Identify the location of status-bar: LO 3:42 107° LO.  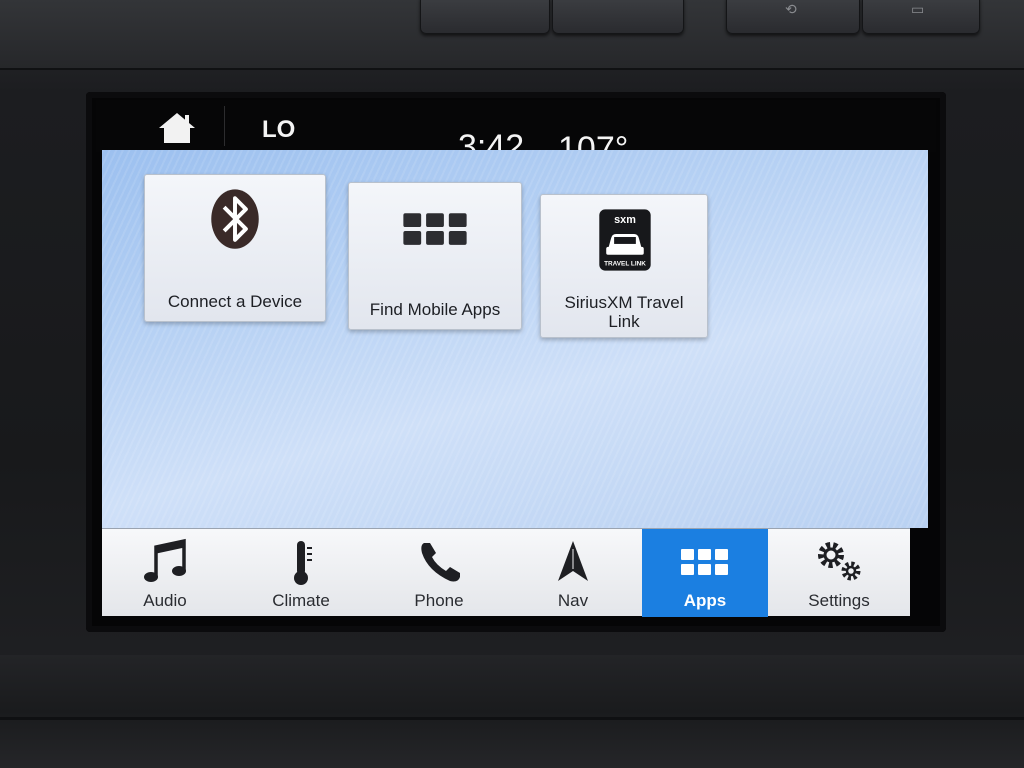
(516, 140).